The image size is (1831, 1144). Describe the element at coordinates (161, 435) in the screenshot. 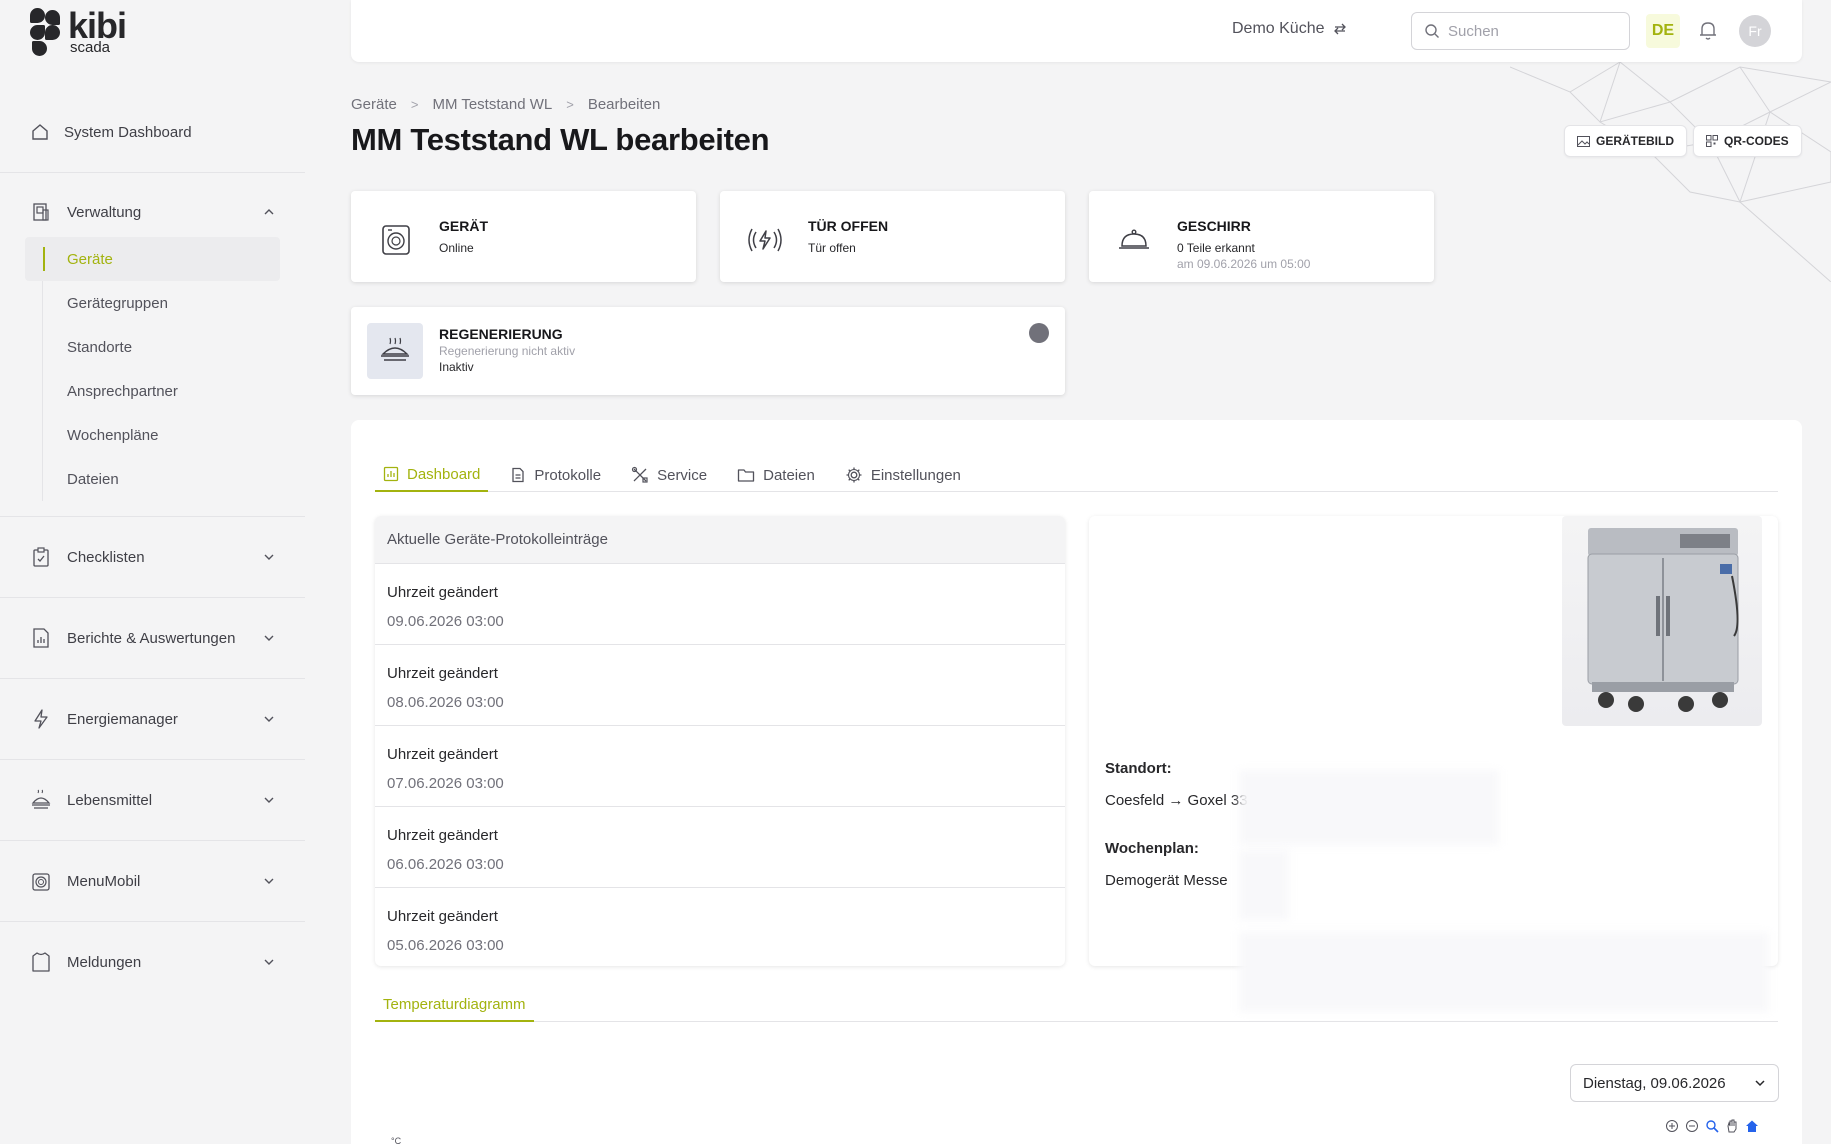

I see `sidebar-item-wochenplaene: Wochenpläne` at that location.